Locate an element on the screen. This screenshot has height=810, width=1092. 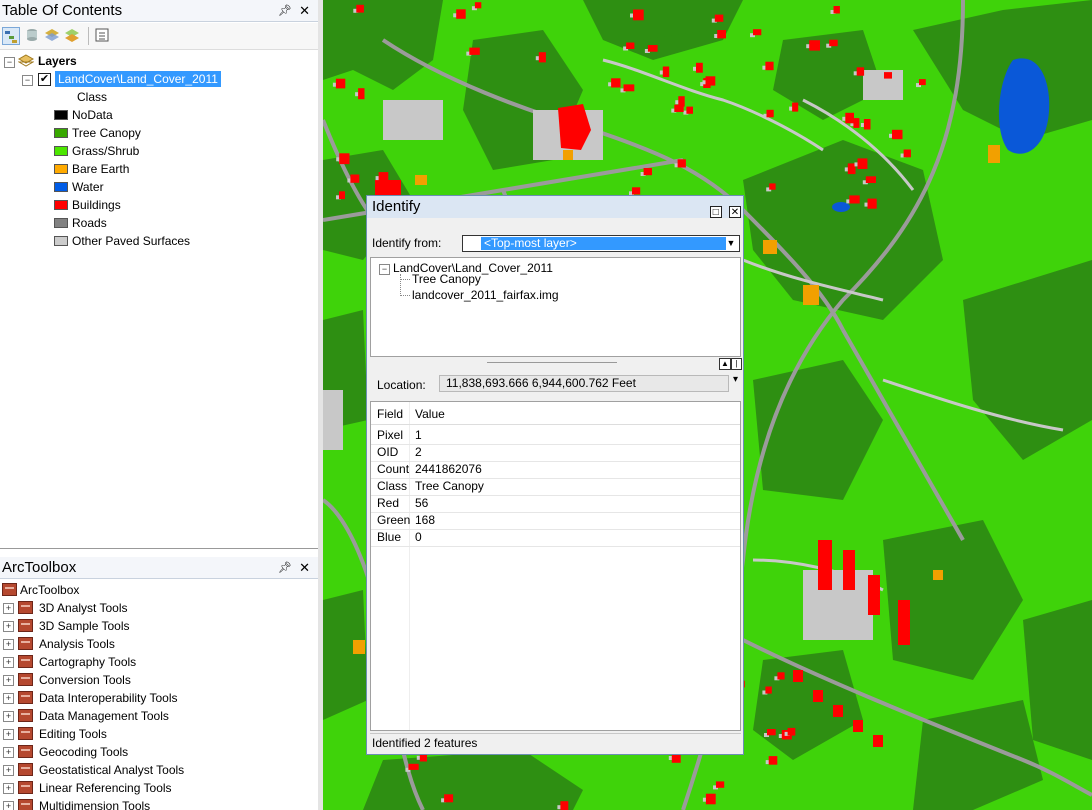
toc-title-bar: Table Of Contents 📌︎ ✕ is located at coordinates (159, 11).